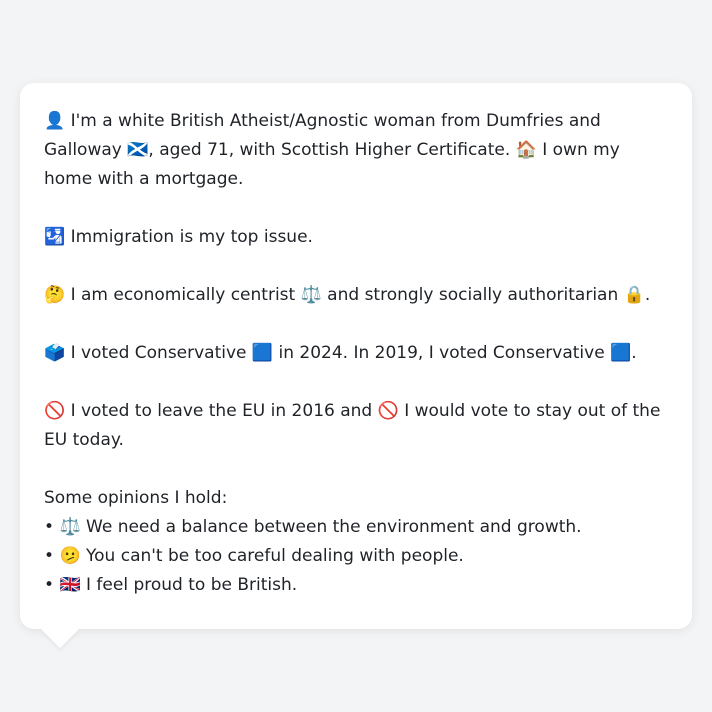  Describe the element at coordinates (55, 353) in the screenshot. I see `ballot-box-icon: 🗳️` at that location.